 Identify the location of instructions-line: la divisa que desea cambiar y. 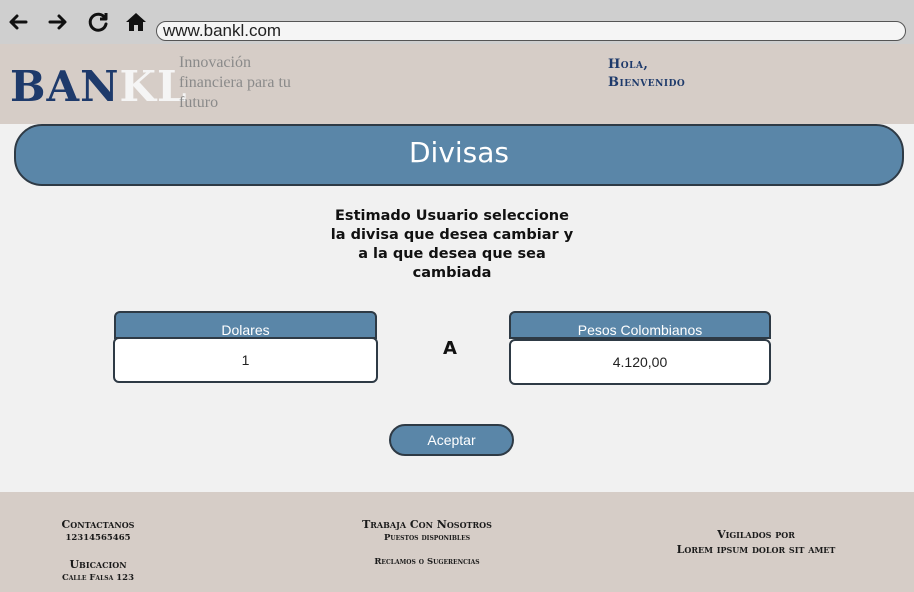
(452, 235).